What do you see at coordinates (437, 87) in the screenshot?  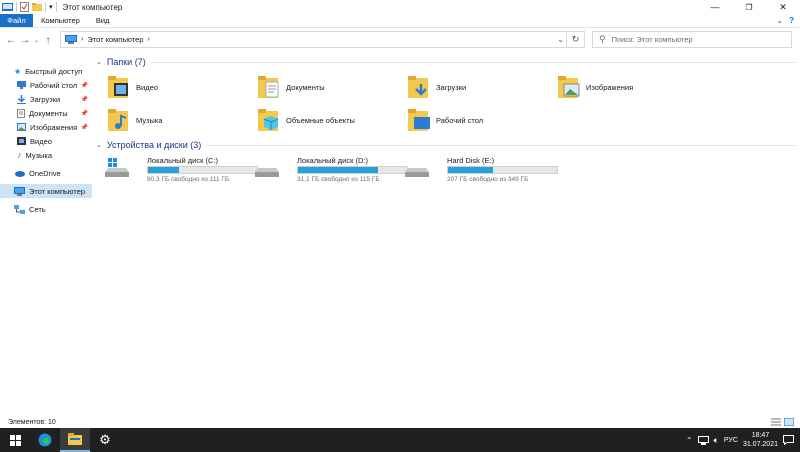 I see `folder-downloads: Загрузки` at bounding box center [437, 87].